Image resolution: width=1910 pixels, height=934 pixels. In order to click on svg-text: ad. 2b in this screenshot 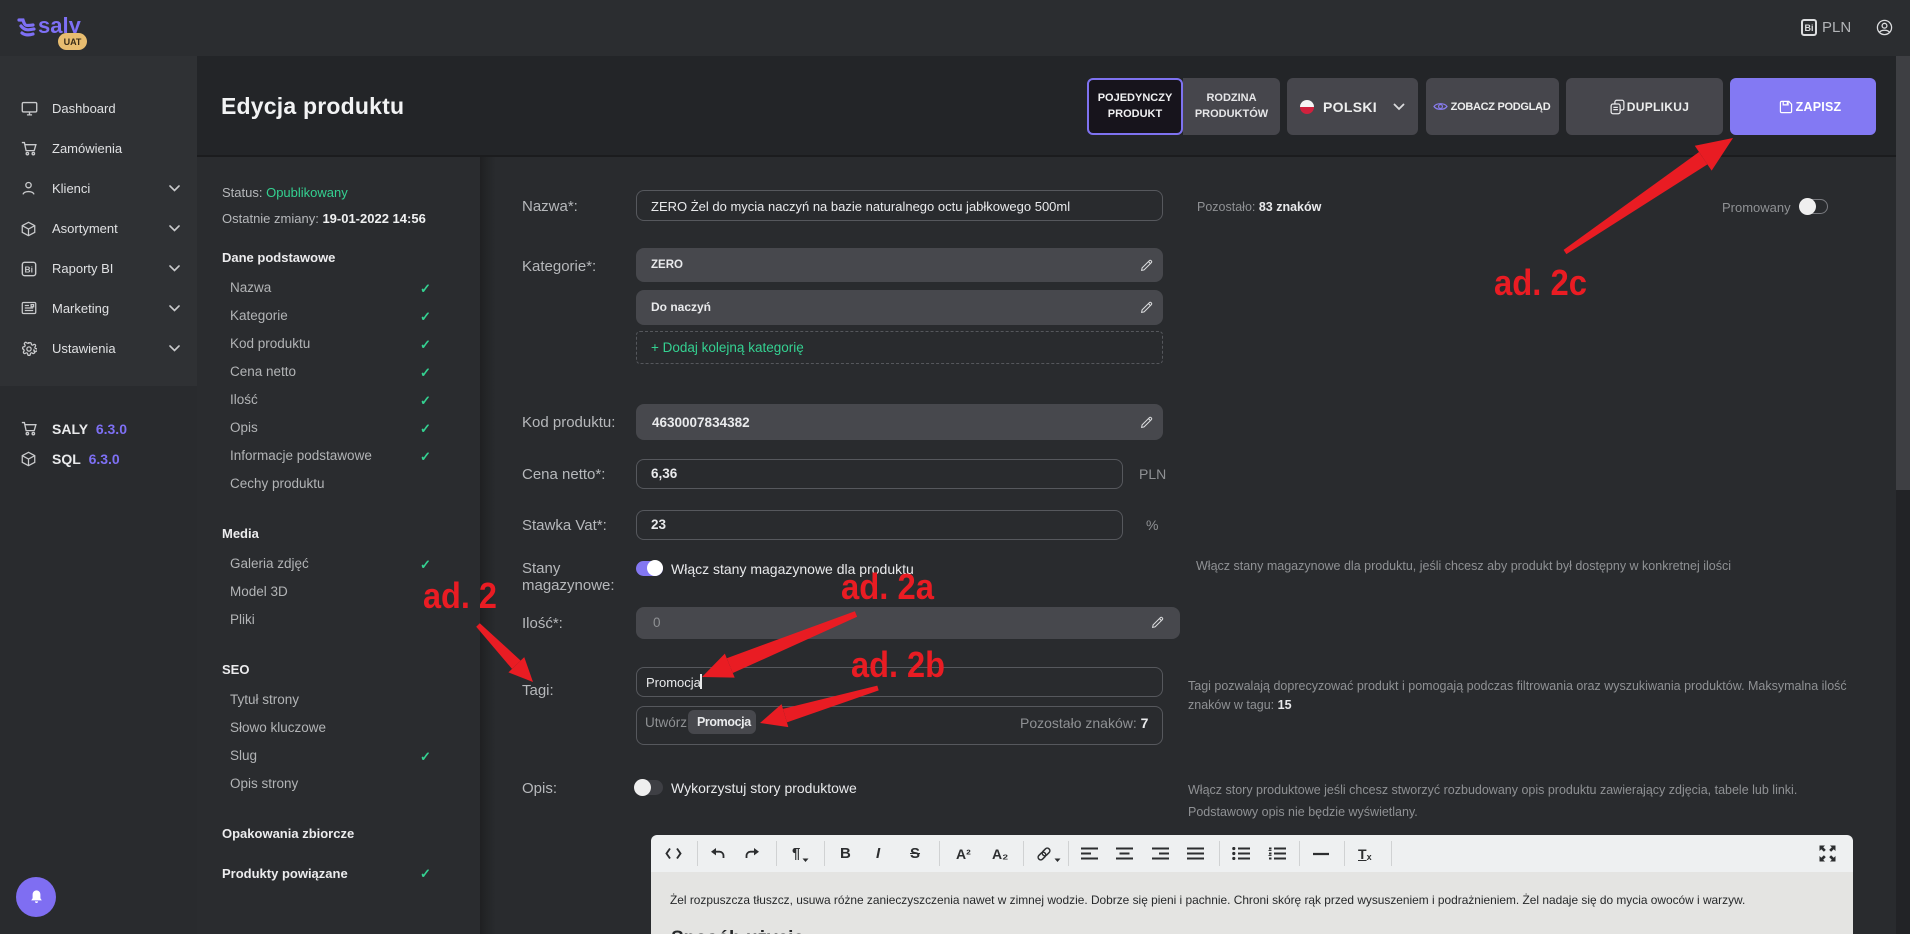, I will do `click(898, 664)`.